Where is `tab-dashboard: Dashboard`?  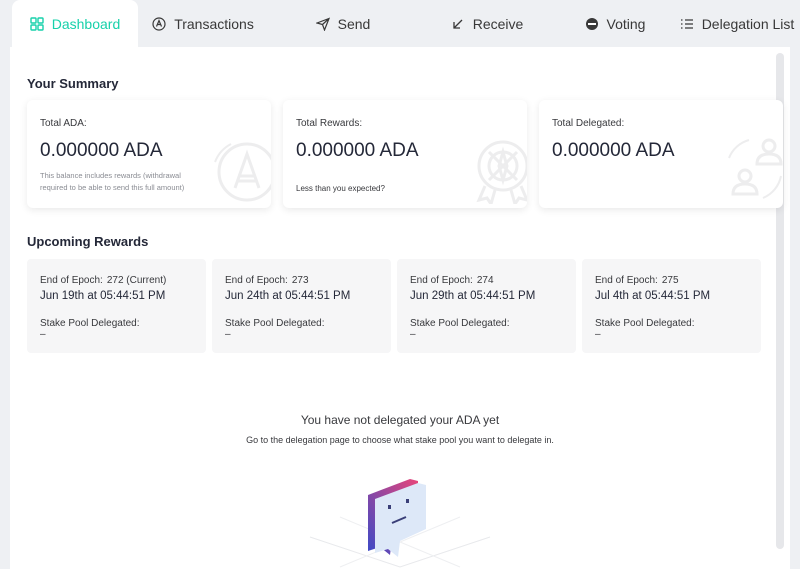 tab-dashboard: Dashboard is located at coordinates (75, 23).